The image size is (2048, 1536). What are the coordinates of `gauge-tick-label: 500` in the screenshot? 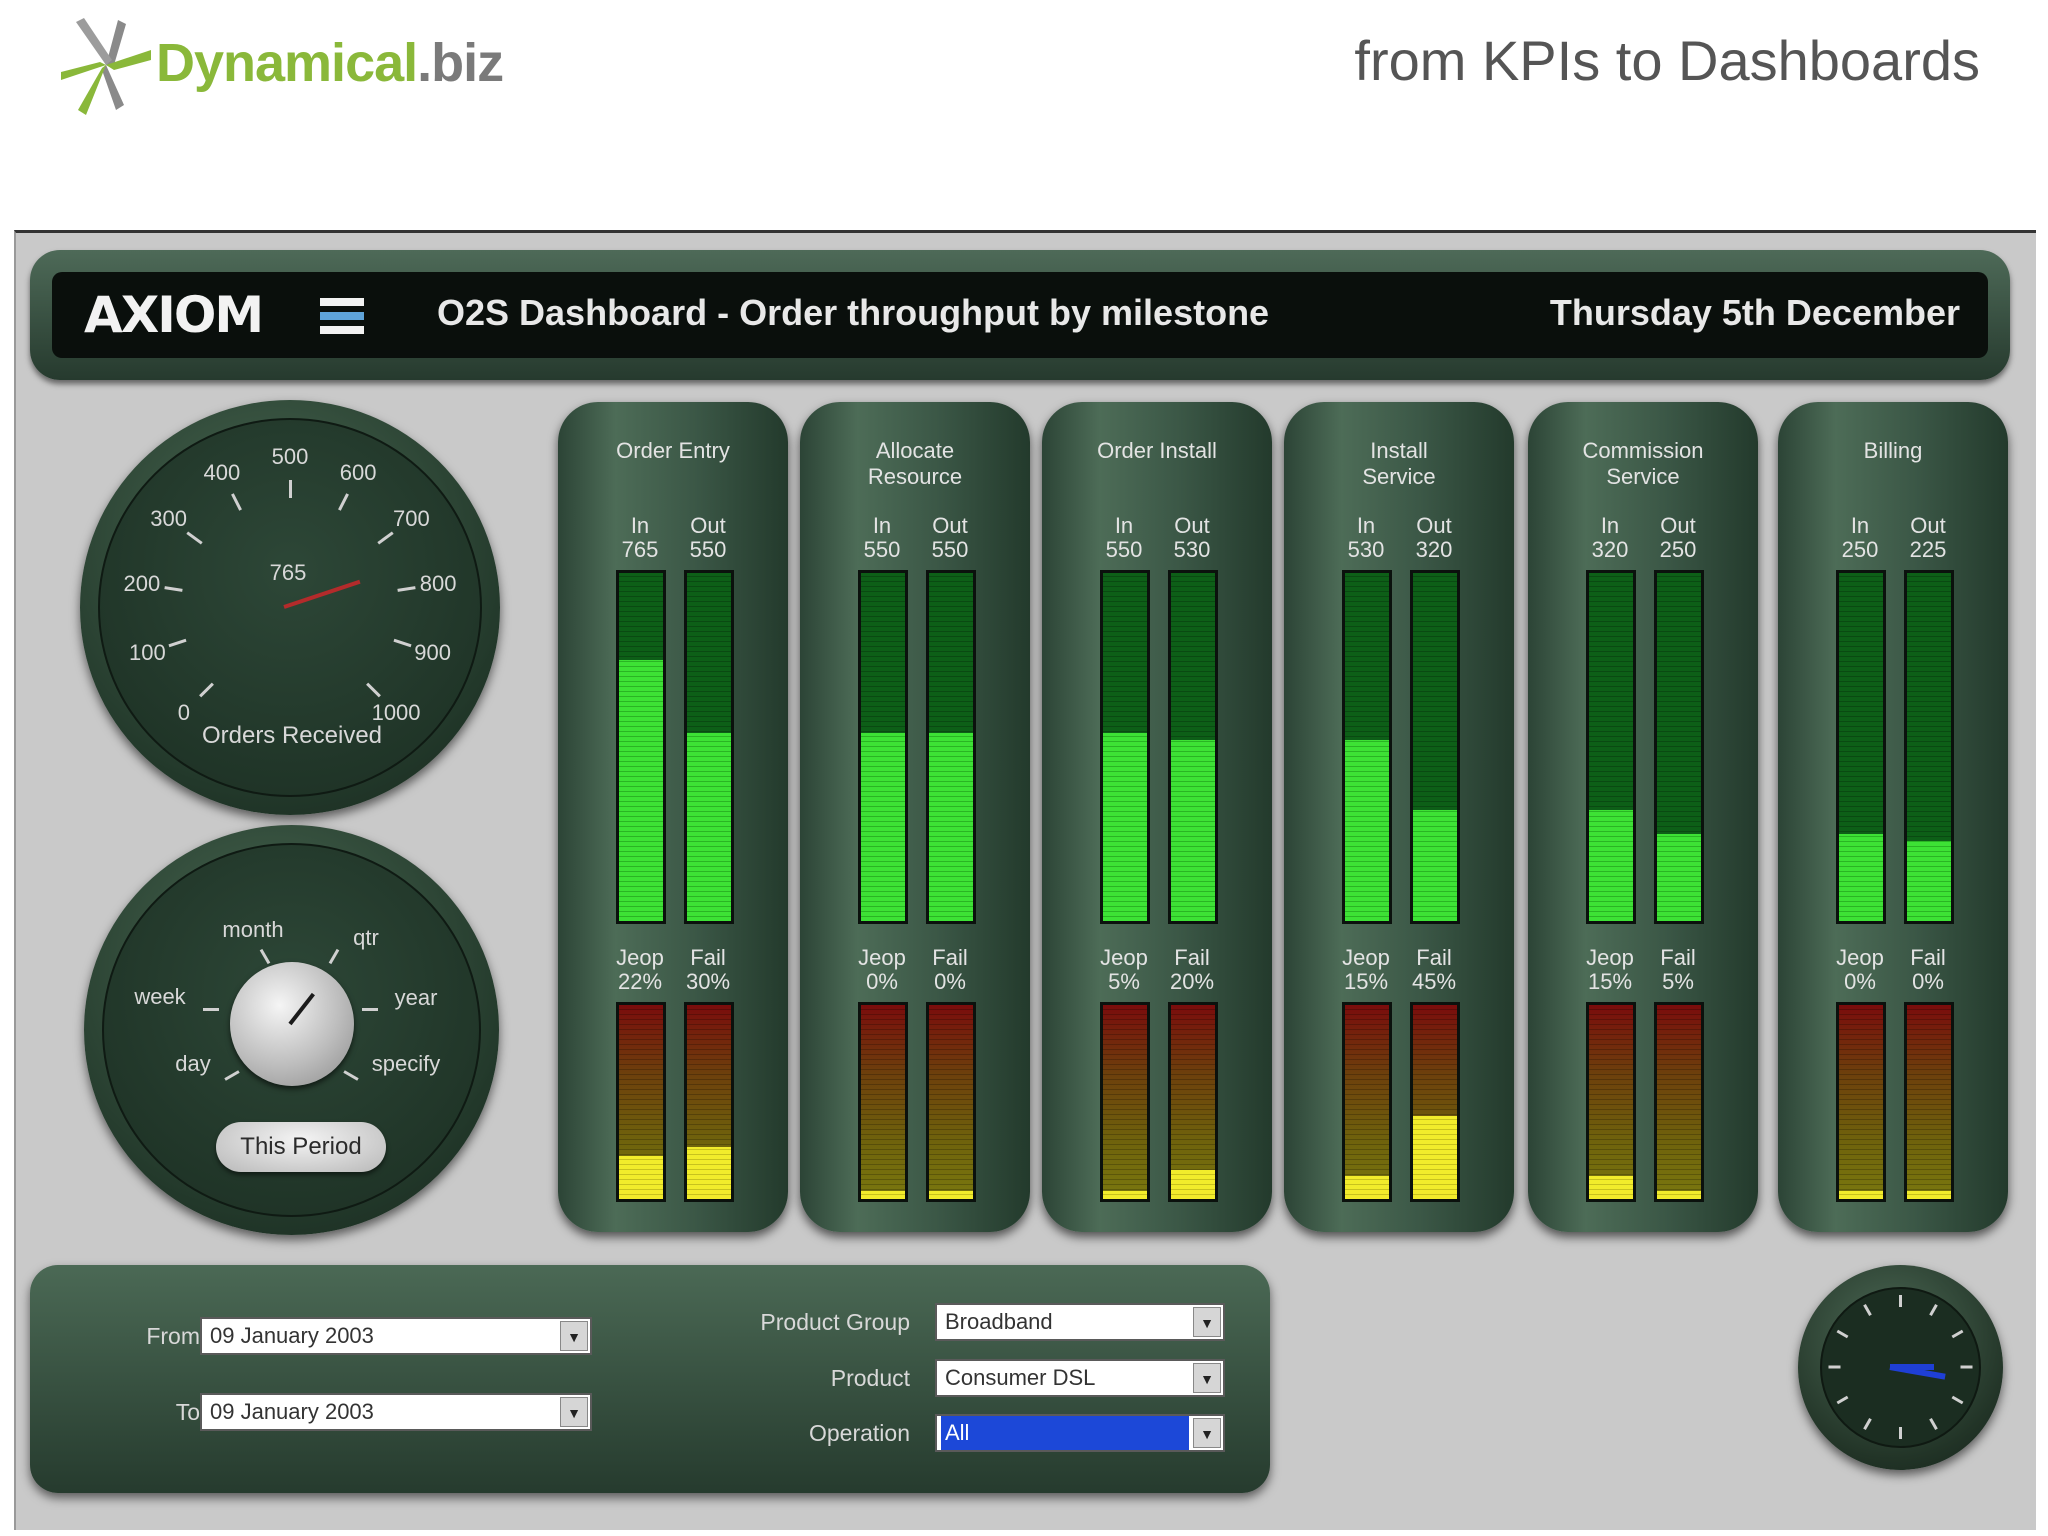 It's located at (290, 456).